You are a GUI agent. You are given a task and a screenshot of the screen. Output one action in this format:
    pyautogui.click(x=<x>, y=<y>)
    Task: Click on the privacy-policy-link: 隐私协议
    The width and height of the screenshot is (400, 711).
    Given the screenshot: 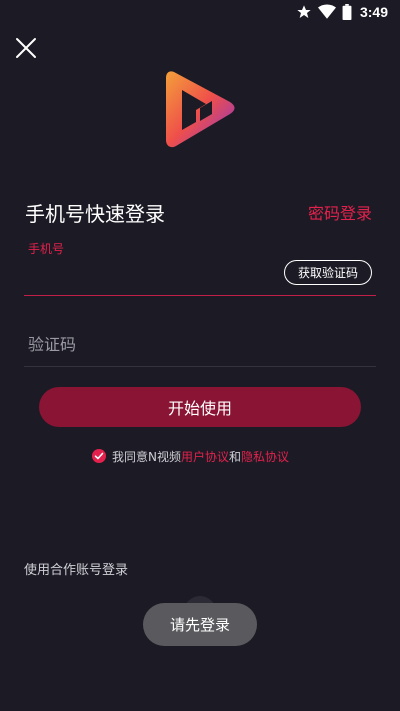 What is the action you would take?
    pyautogui.click(x=265, y=456)
    